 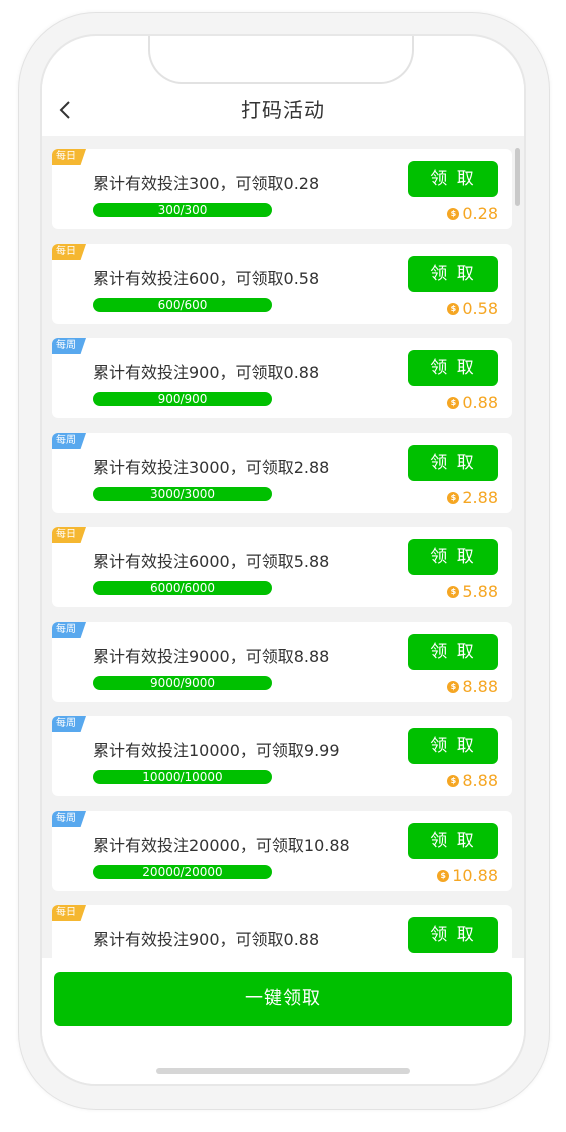 I want to click on reward-amount: $5.88, so click(x=472, y=591).